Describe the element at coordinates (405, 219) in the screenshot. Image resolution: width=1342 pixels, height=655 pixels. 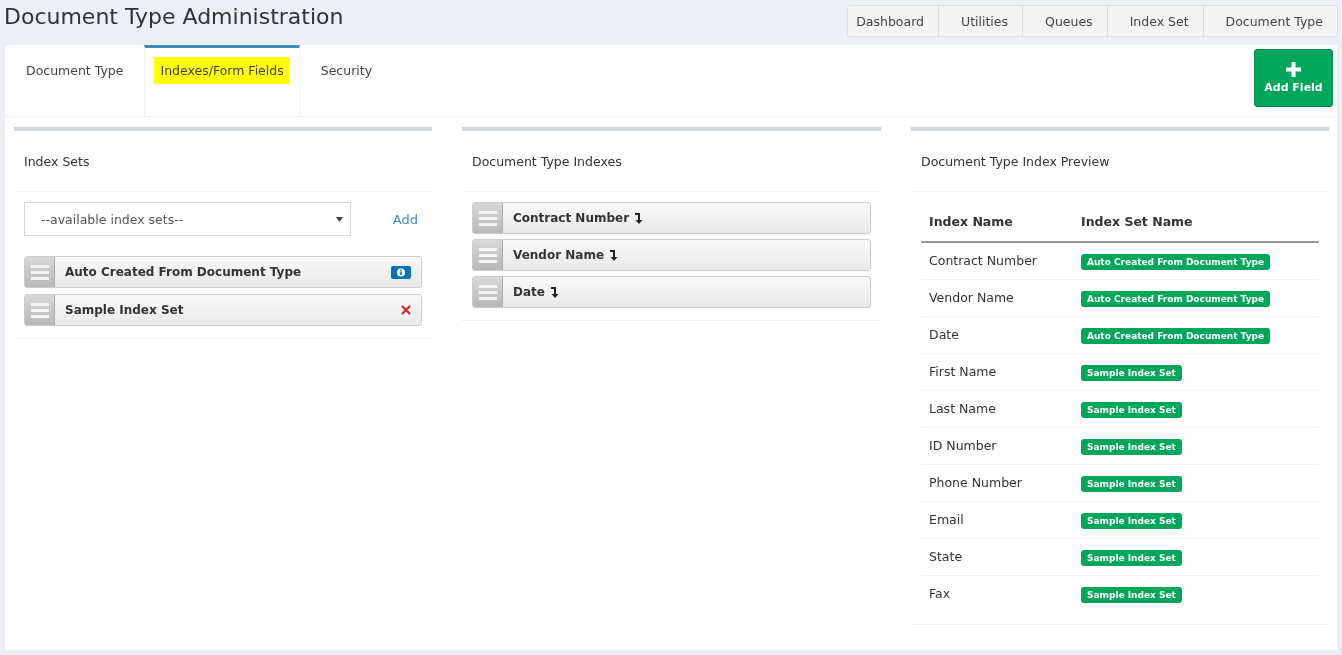
I see `add-link: Add` at that location.